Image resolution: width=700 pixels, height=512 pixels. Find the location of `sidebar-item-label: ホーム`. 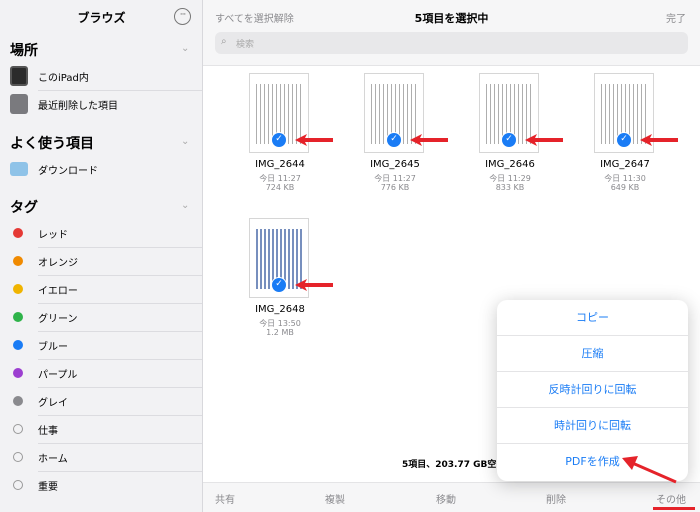

sidebar-item-label: ホーム is located at coordinates (53, 459).